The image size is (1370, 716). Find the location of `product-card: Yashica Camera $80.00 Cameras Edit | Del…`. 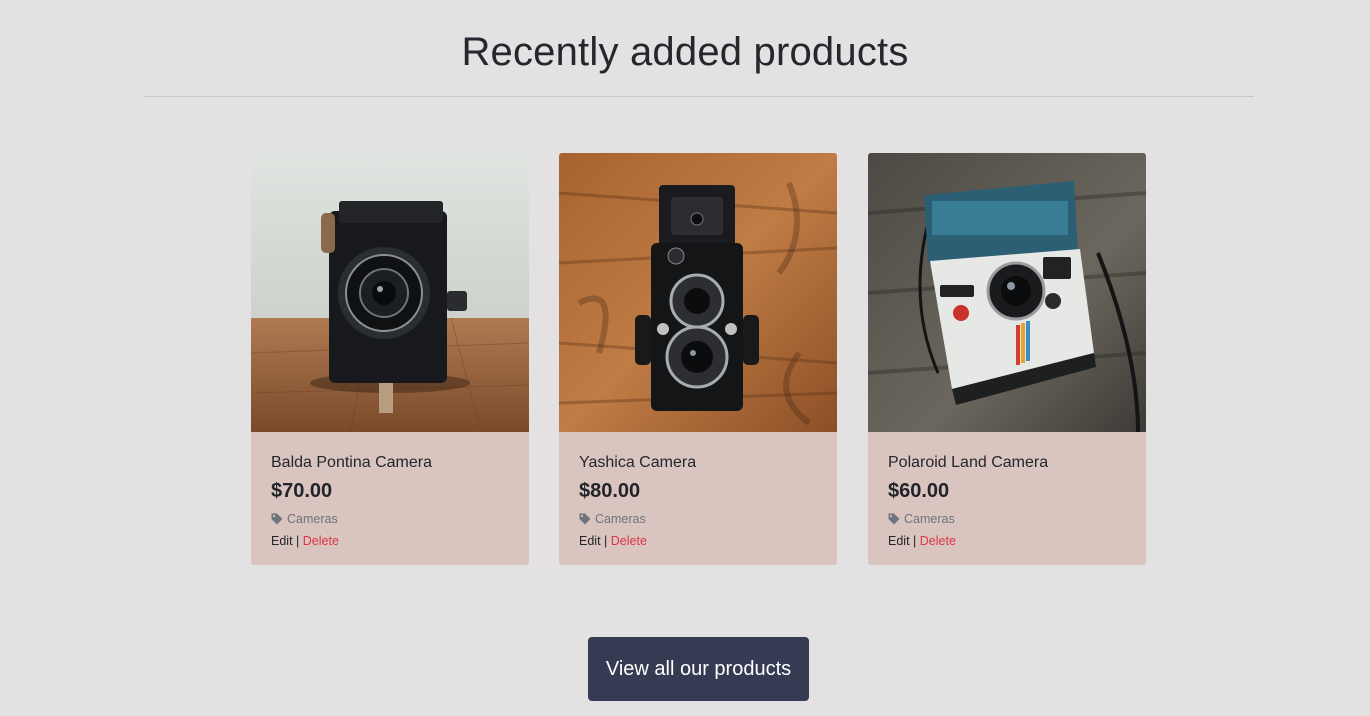

product-card: Yashica Camera $80.00 Cameras Edit | Del… is located at coordinates (698, 359).